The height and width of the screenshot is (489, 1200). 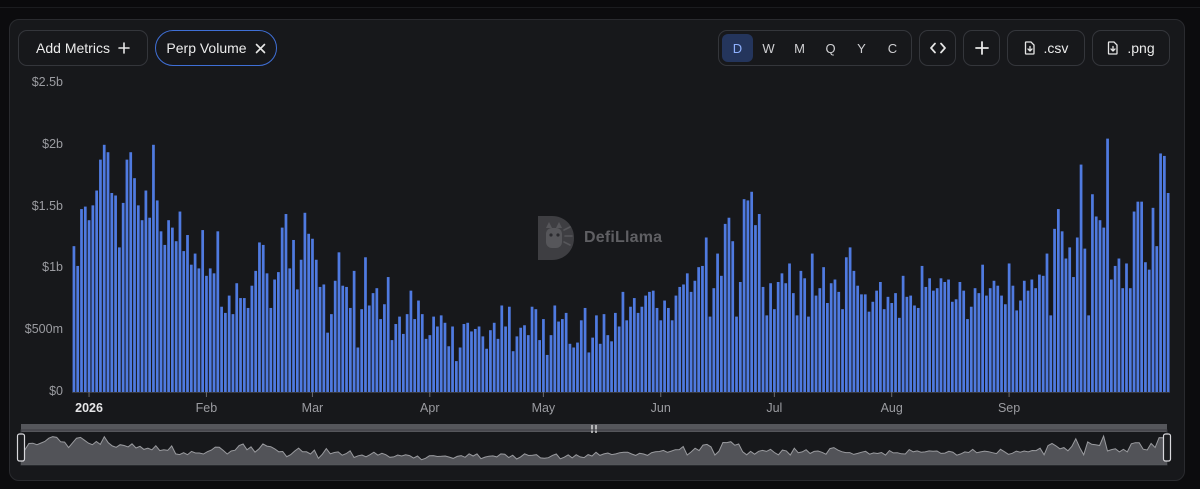 I want to click on brush-overview-area, so click(x=594, y=450).